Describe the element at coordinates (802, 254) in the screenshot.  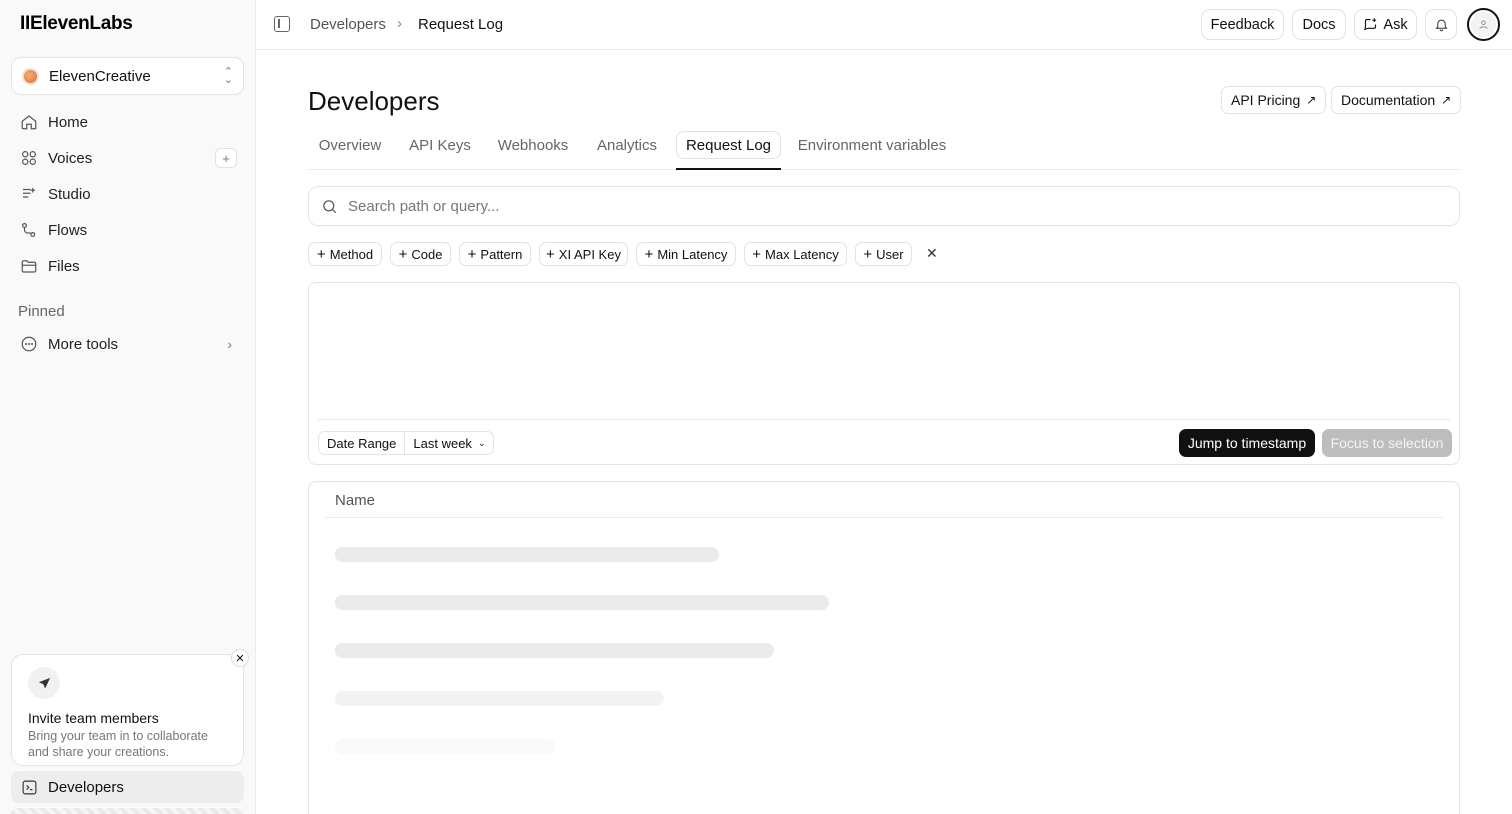
I see `filter-label: Max Latency` at that location.